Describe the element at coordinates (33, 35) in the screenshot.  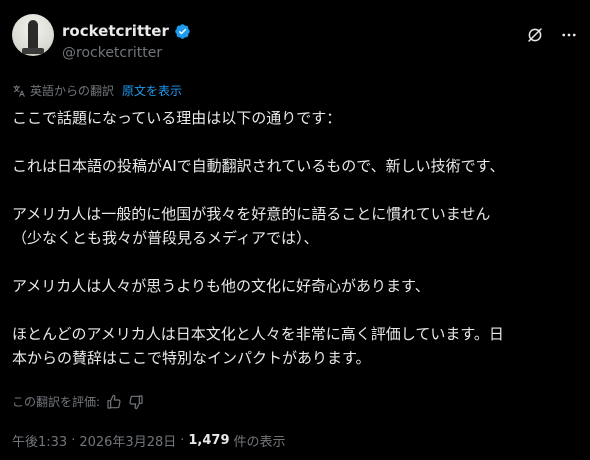
I see `avatar` at that location.